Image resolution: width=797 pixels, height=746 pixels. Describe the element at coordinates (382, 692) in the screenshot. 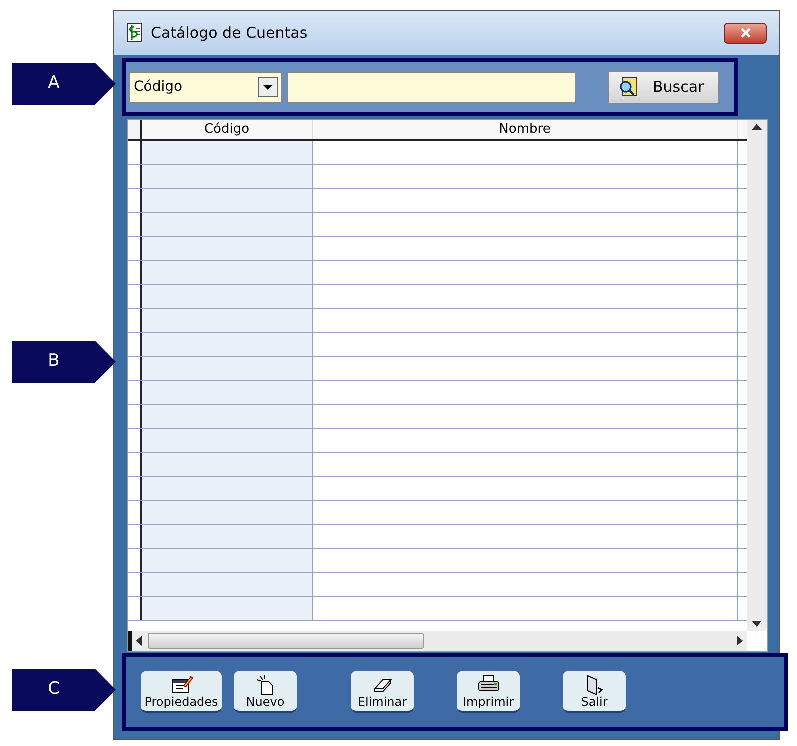

I see `toolbar-button: Eliminar` at that location.